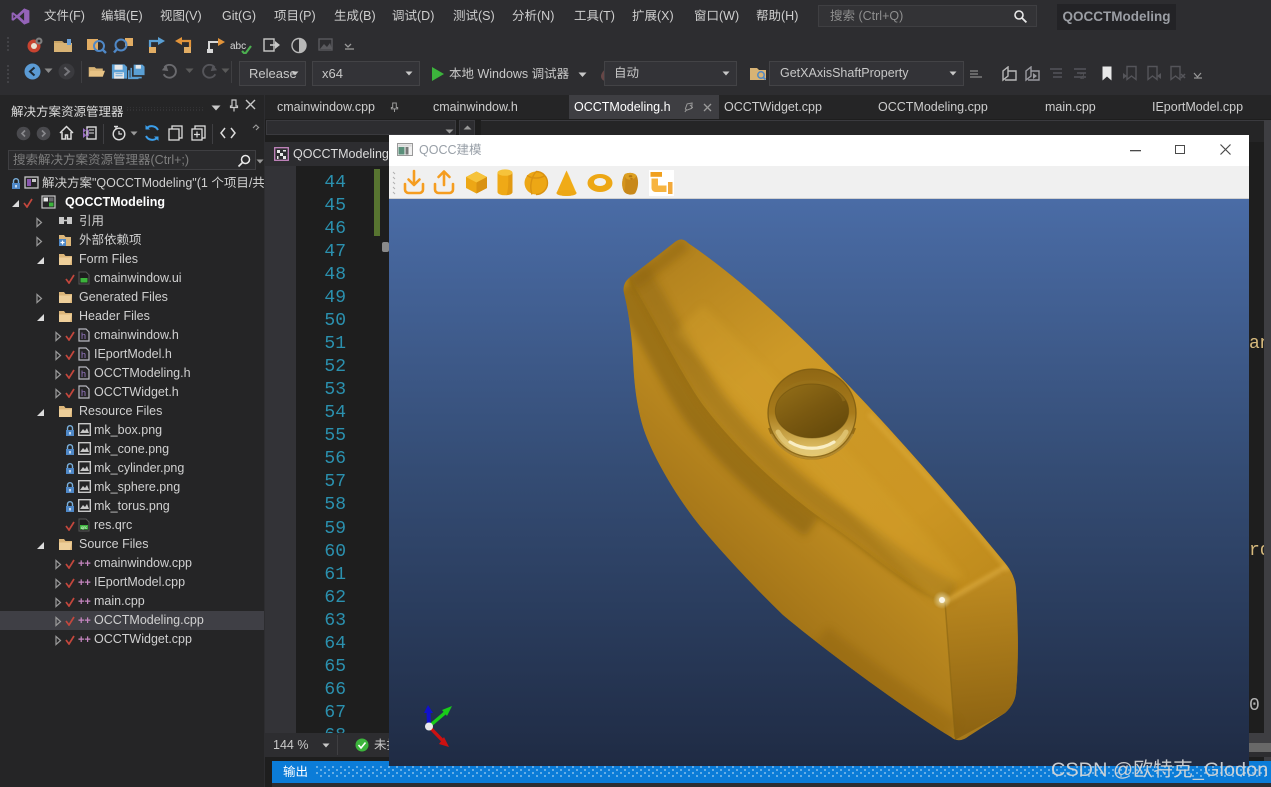 This screenshot has width=1271, height=787. What do you see at coordinates (1082, 76) in the screenshot?
I see `svg-text: 2` at bounding box center [1082, 76].